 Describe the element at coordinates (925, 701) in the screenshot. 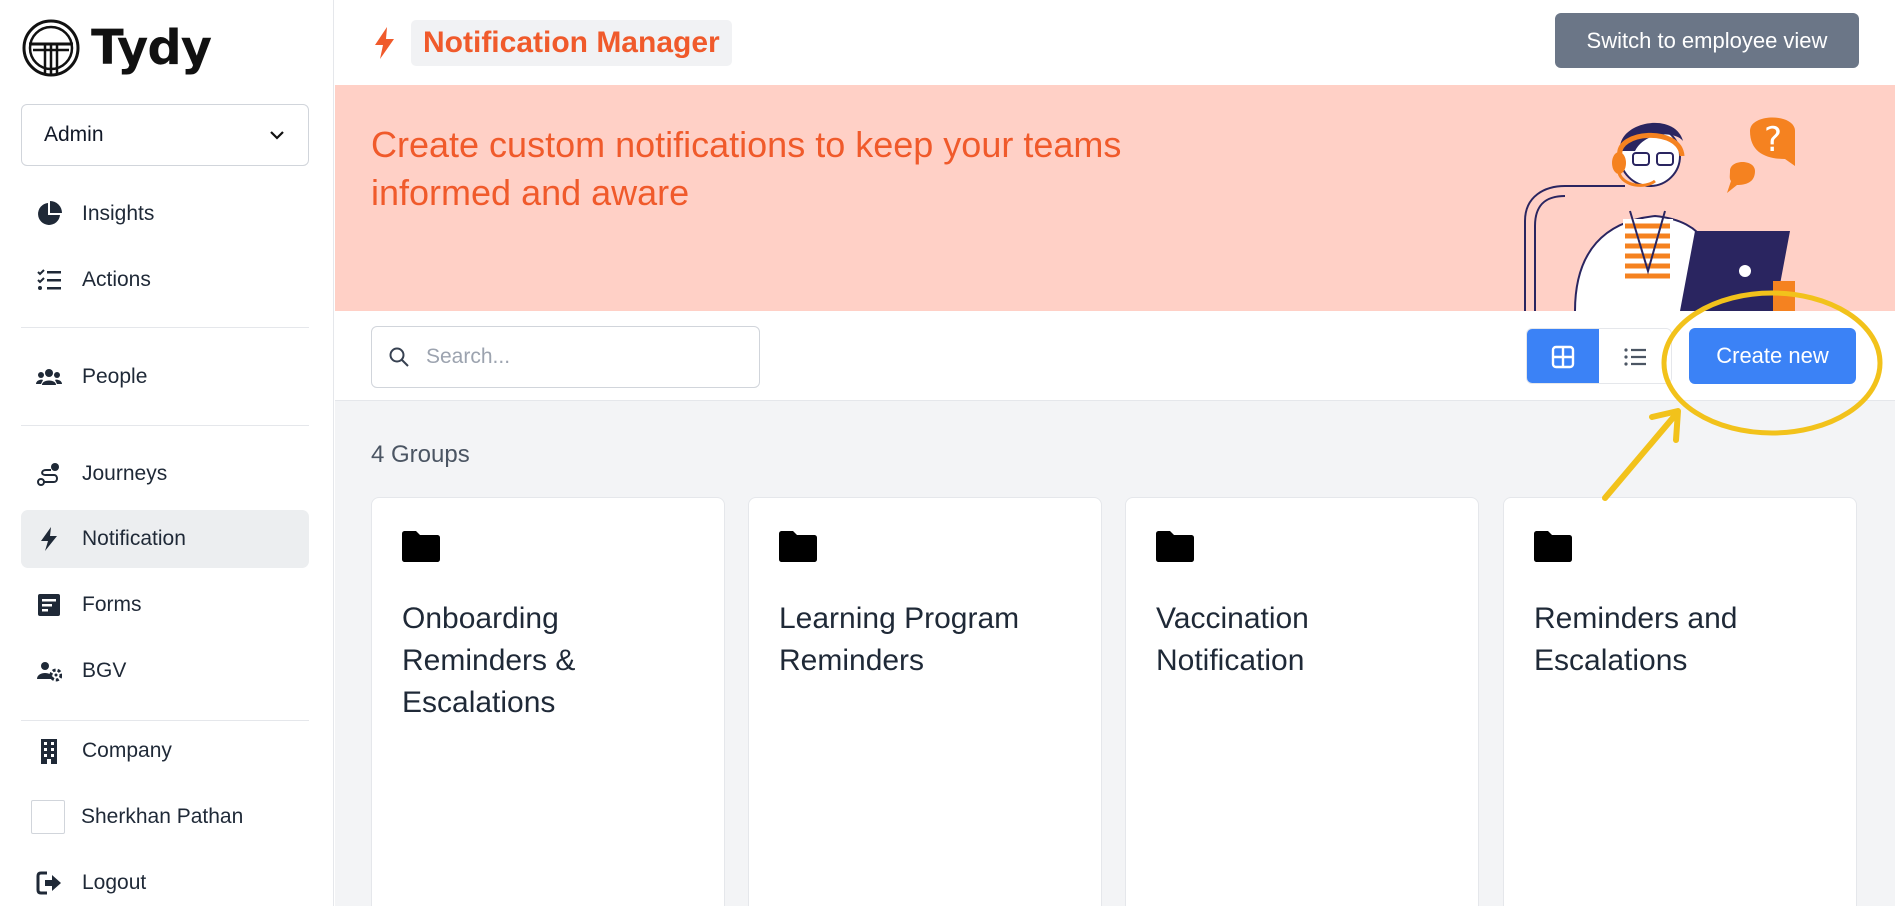

I see `group-card: Learning Program Reminders` at that location.